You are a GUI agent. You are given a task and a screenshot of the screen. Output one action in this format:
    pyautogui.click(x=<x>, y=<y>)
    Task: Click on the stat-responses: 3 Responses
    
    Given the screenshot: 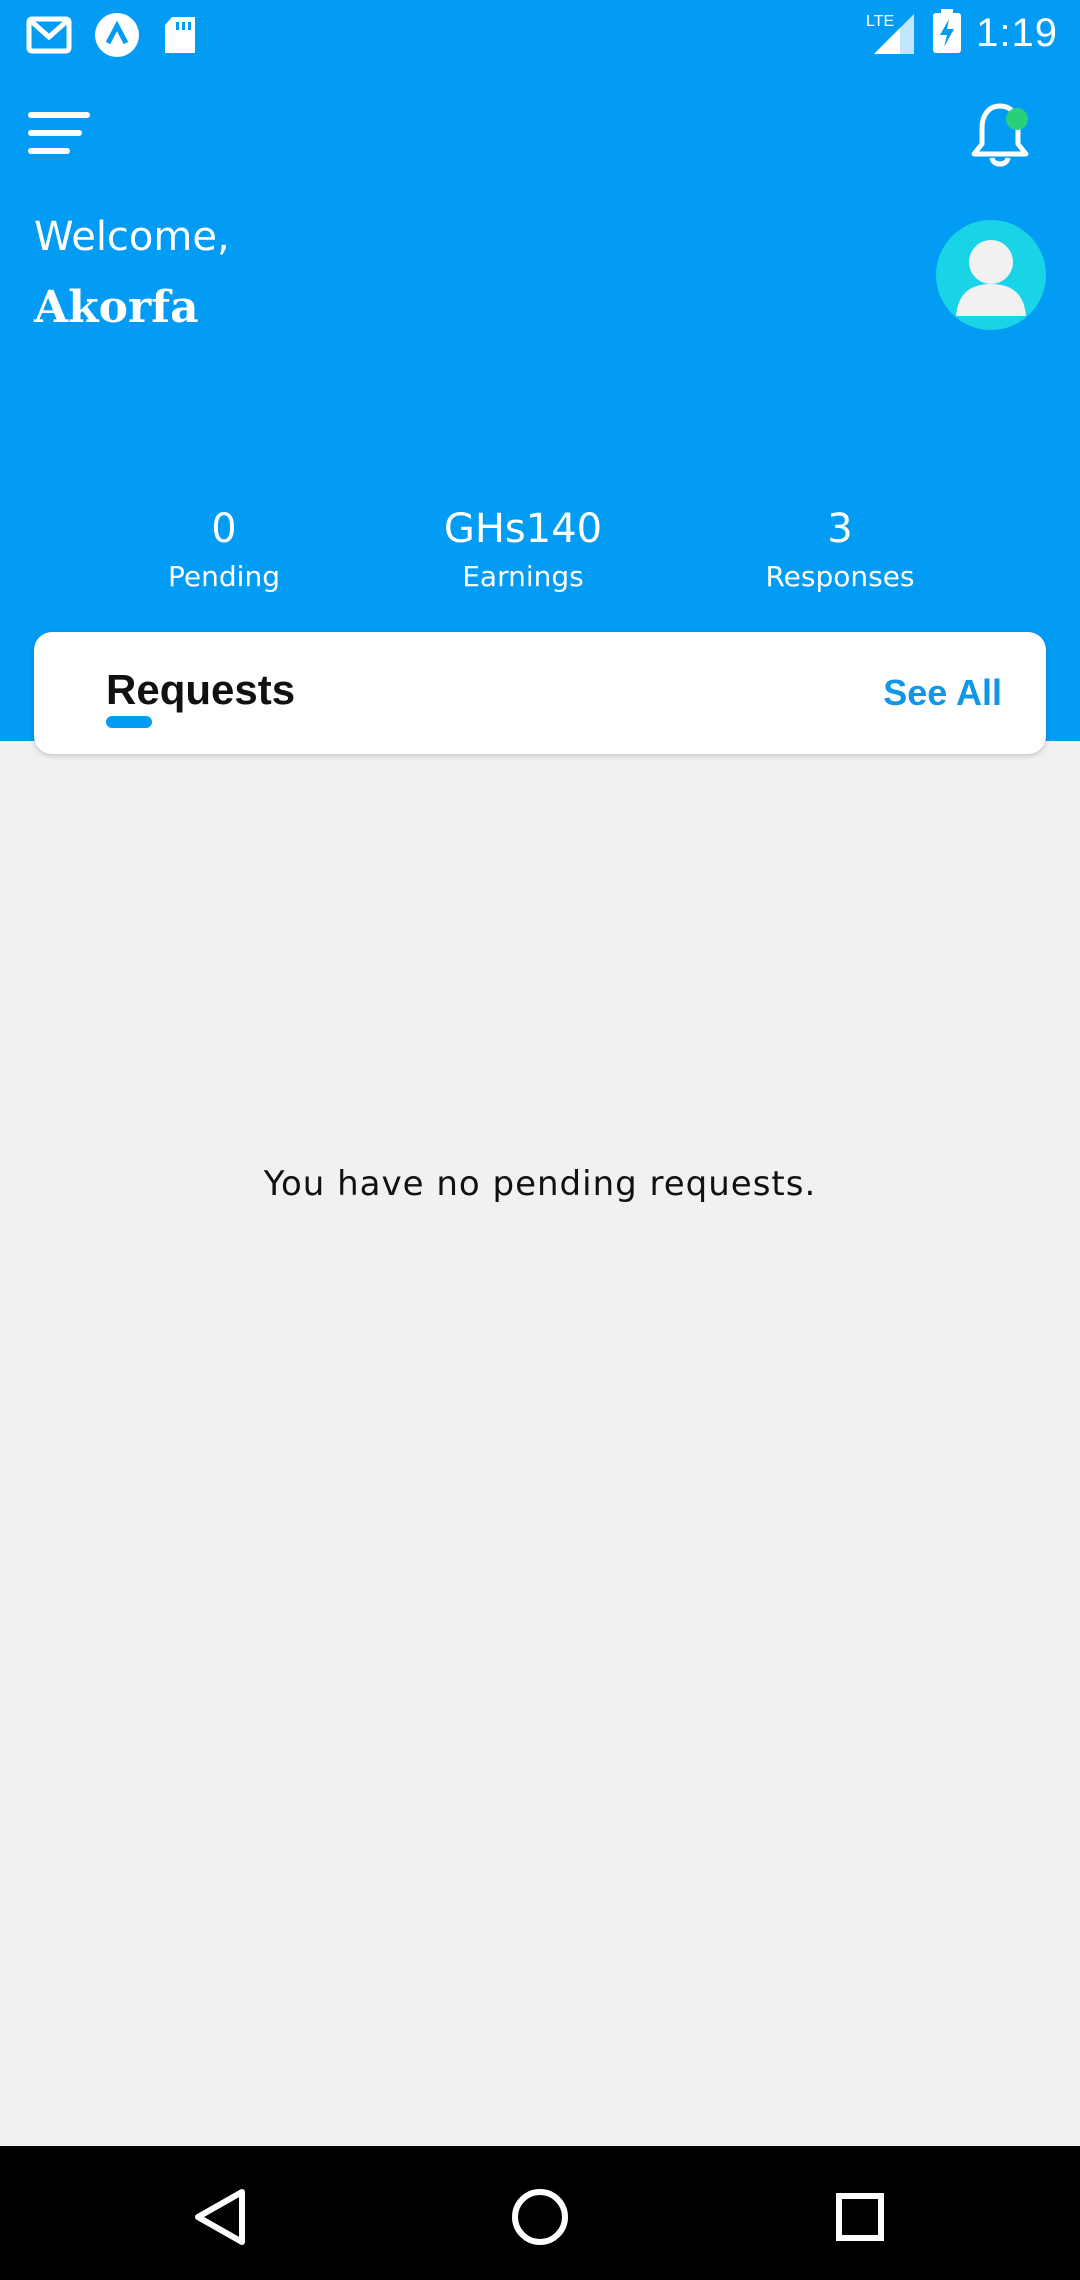 What is the action you would take?
    pyautogui.click(x=840, y=549)
    